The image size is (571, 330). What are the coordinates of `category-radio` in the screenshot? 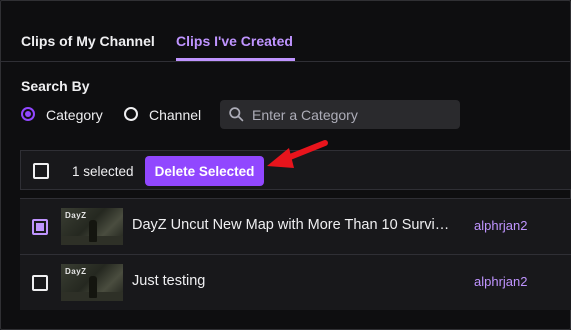 It's located at (28, 114).